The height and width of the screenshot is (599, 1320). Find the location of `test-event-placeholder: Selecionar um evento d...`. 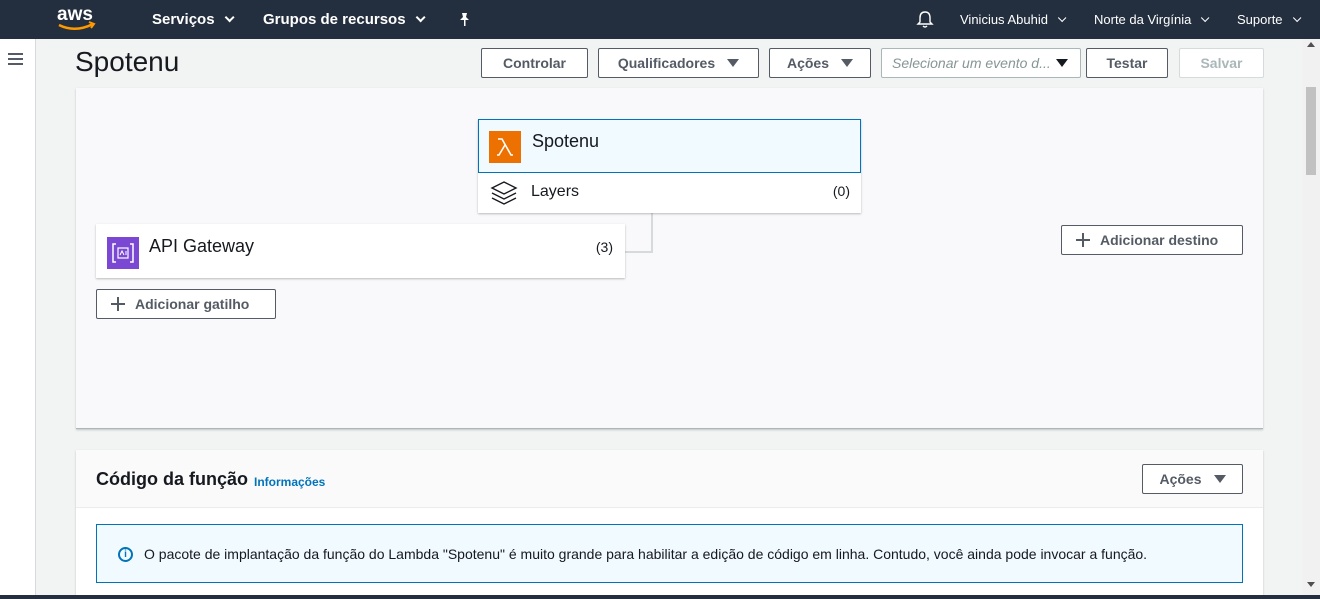

test-event-placeholder: Selecionar um evento d... is located at coordinates (971, 63).